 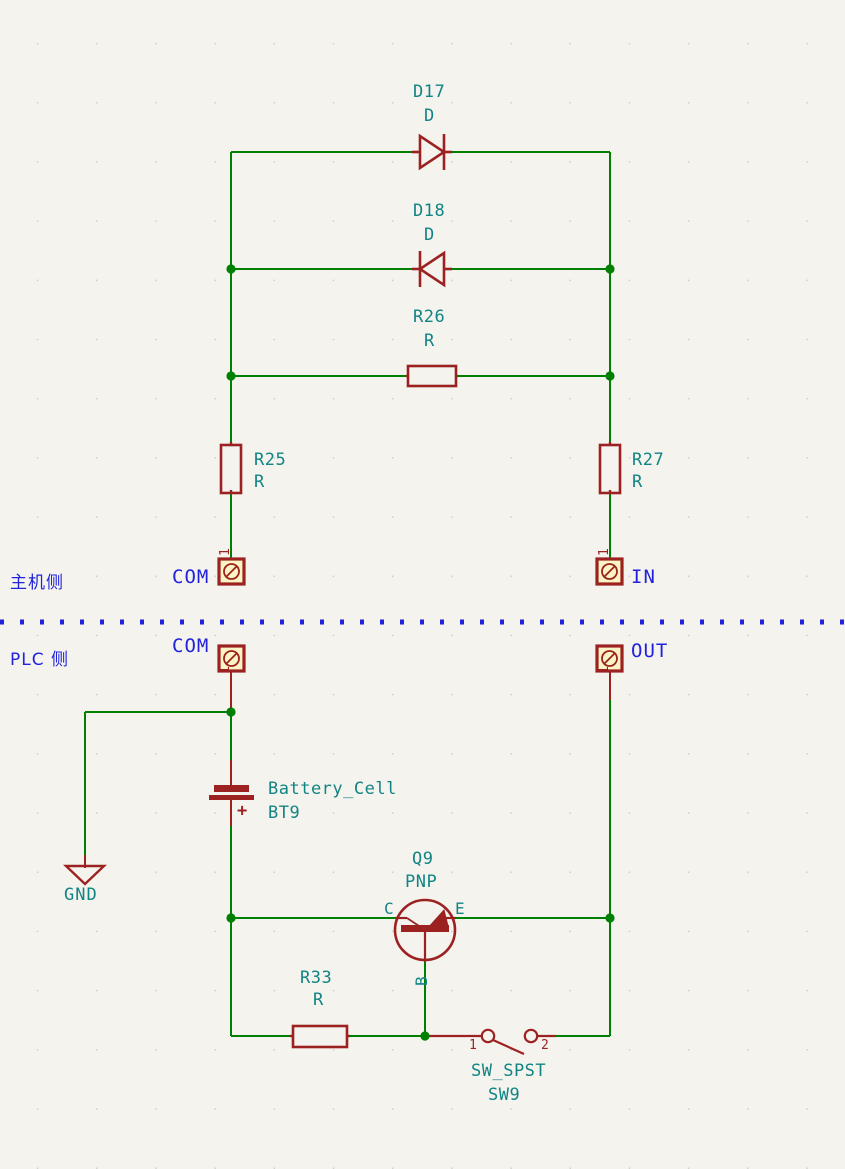 I want to click on terminal-com-host, so click(x=231, y=571).